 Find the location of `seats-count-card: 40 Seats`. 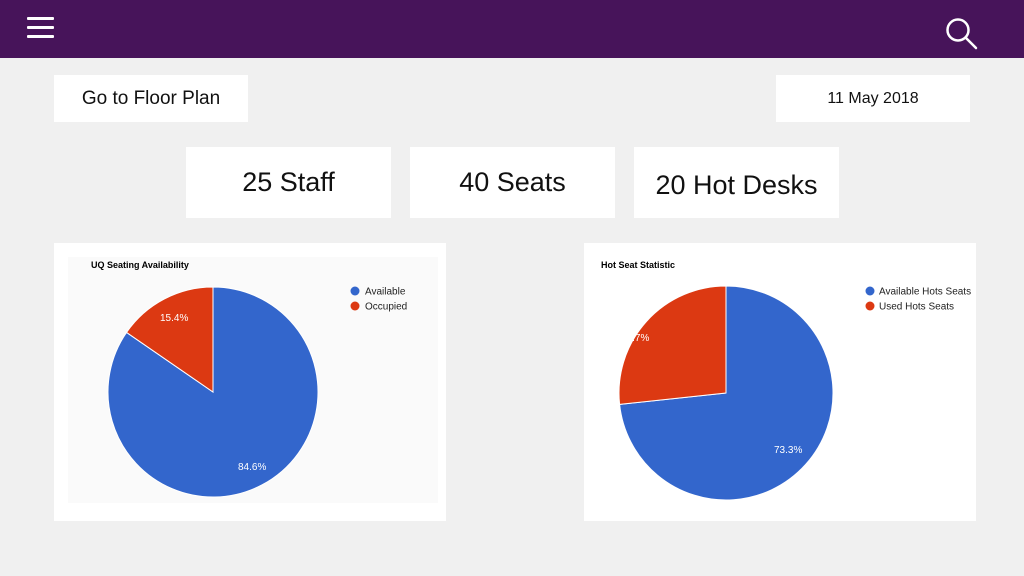

seats-count-card: 40 Seats is located at coordinates (512, 182).